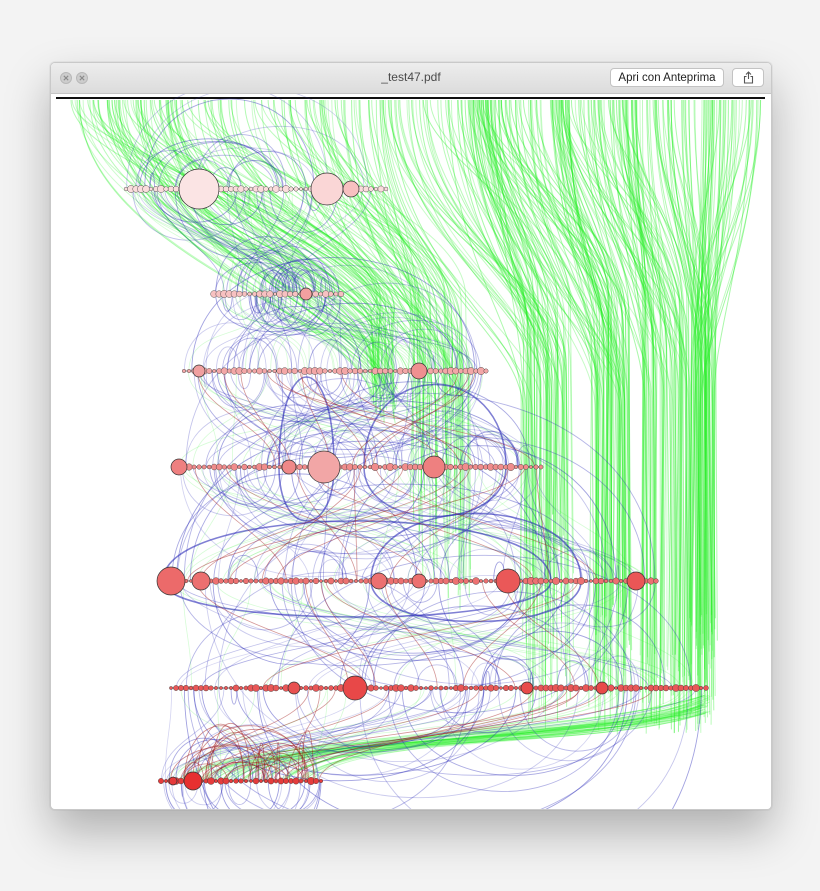  I want to click on share-button, so click(748, 77).